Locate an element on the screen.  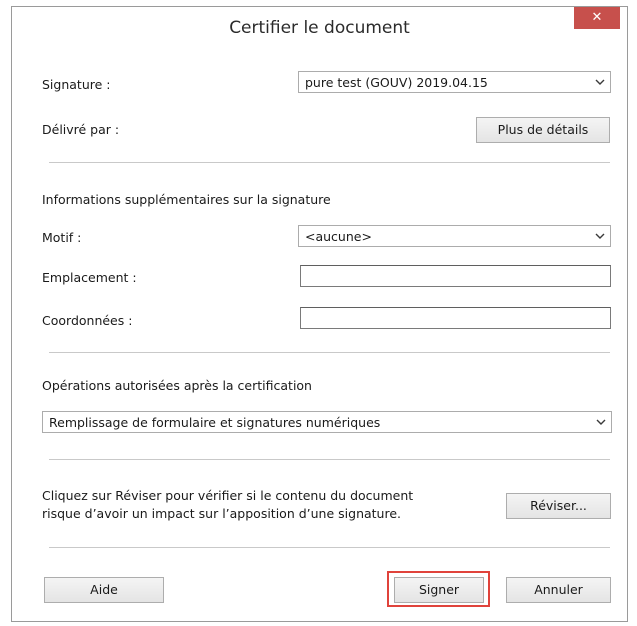
sign-button: Signer is located at coordinates (439, 590).